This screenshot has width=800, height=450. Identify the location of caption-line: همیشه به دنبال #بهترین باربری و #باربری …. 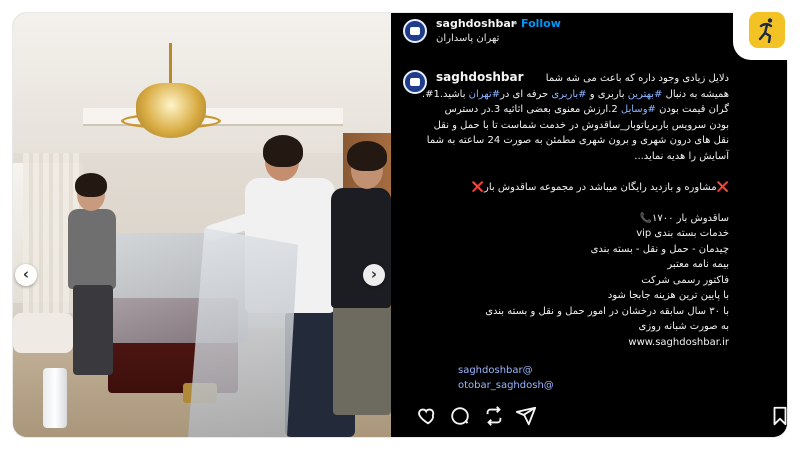
(575, 94).